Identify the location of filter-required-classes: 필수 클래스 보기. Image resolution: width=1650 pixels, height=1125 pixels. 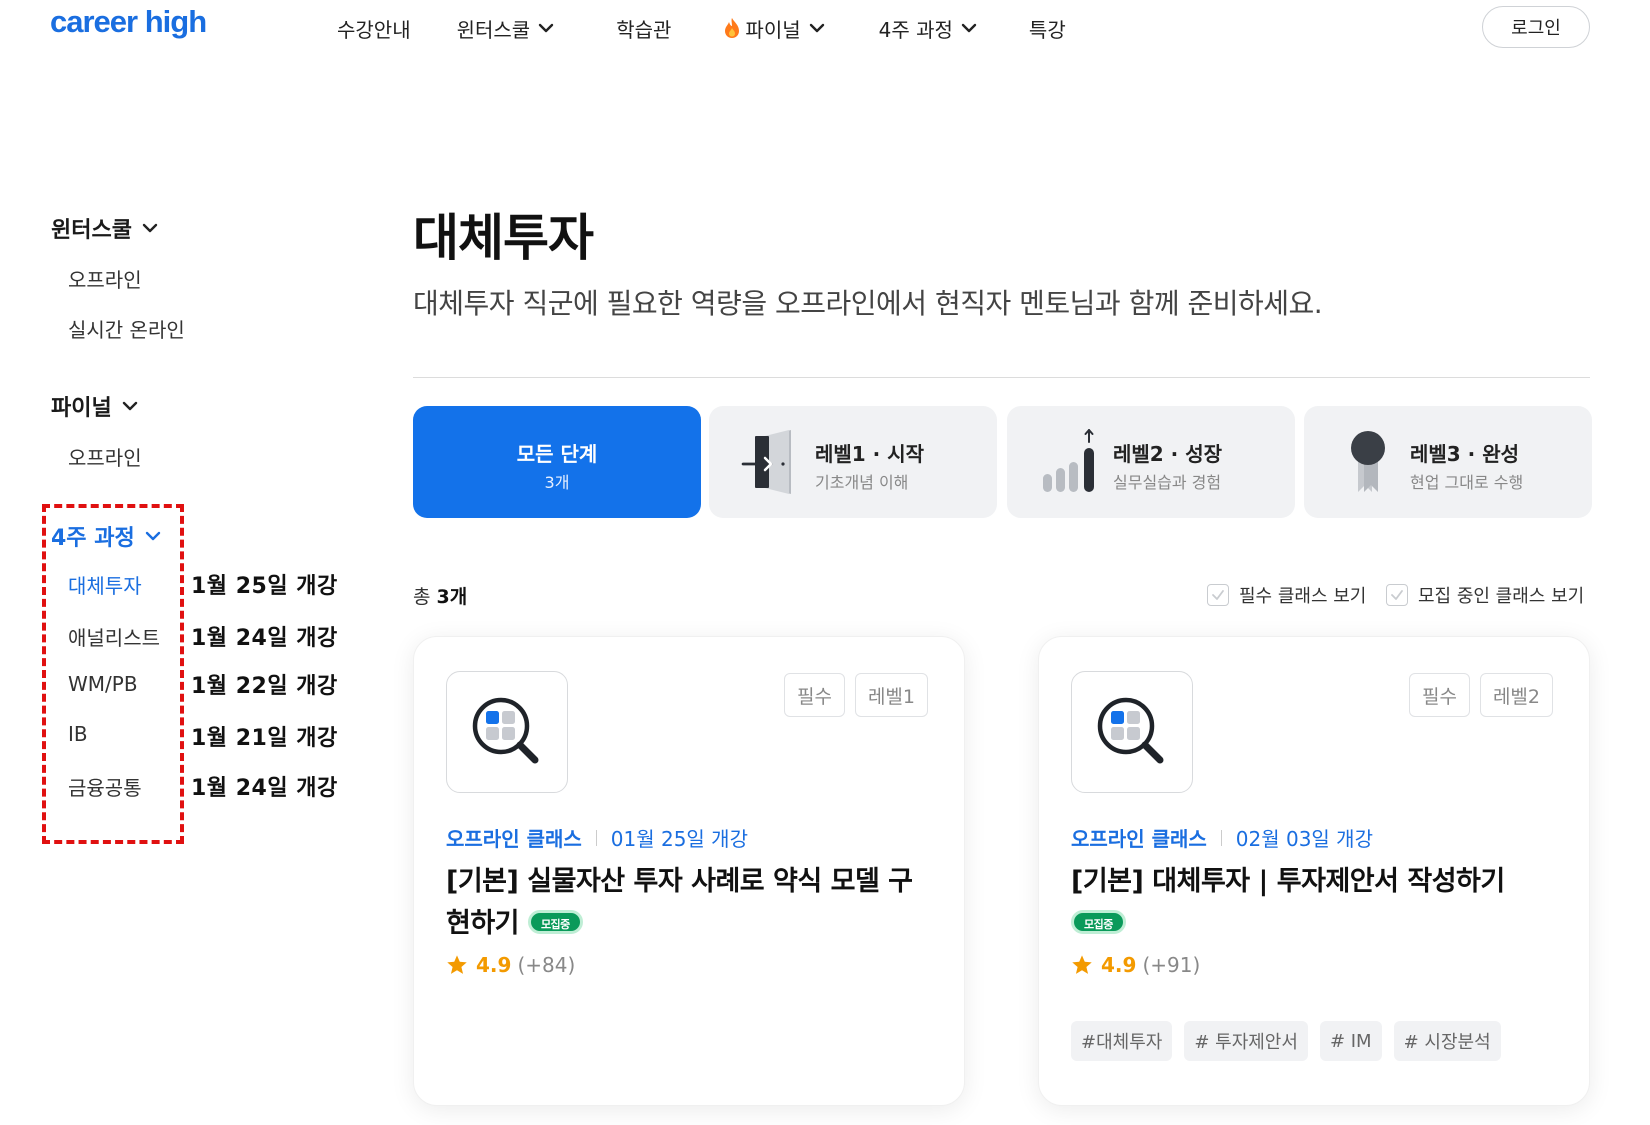
(1286, 595).